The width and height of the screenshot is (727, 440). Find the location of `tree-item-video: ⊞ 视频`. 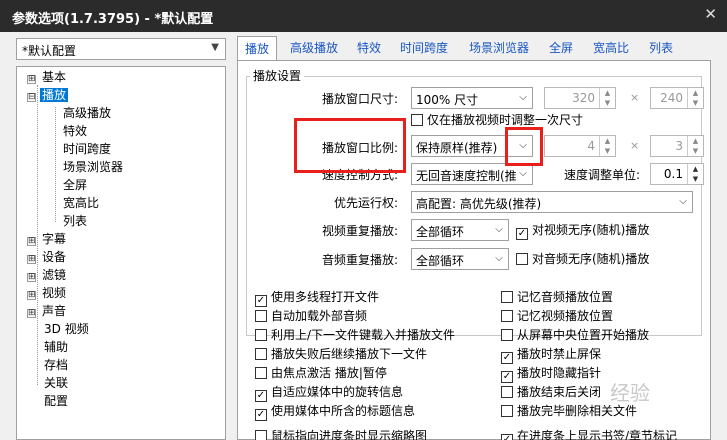

tree-item-video: ⊞ 视频 is located at coordinates (47, 293).